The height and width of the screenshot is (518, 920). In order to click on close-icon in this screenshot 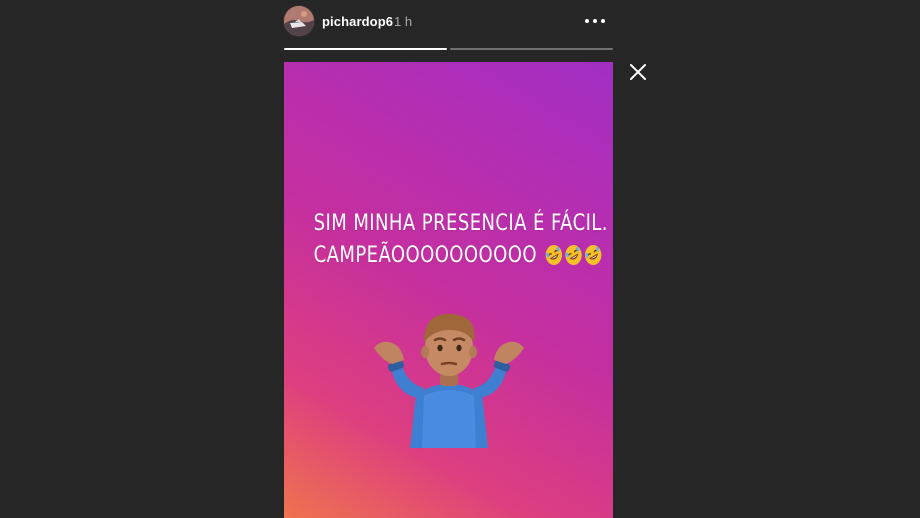, I will do `click(638, 72)`.